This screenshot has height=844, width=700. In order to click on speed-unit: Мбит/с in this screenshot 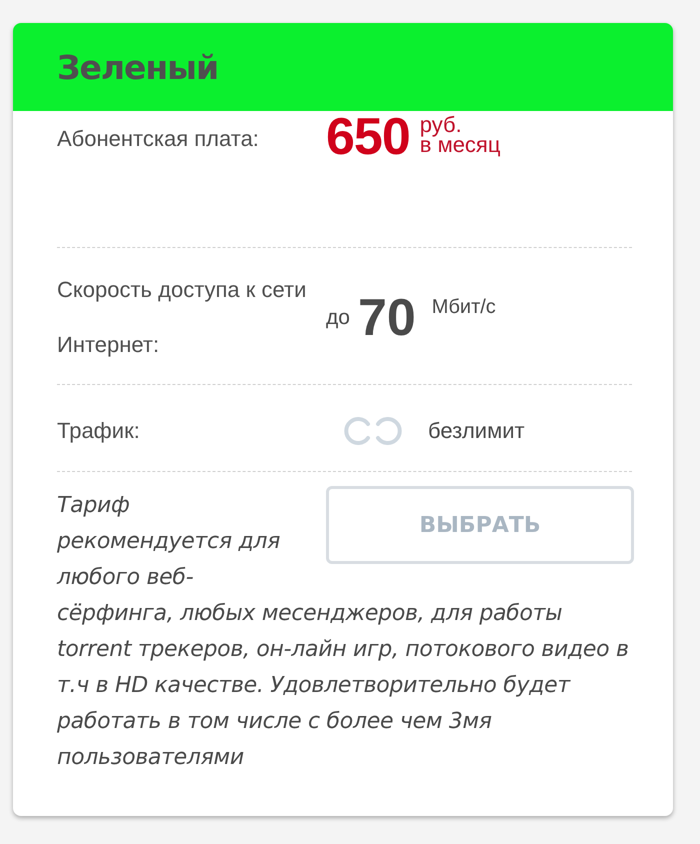, I will do `click(464, 307)`.